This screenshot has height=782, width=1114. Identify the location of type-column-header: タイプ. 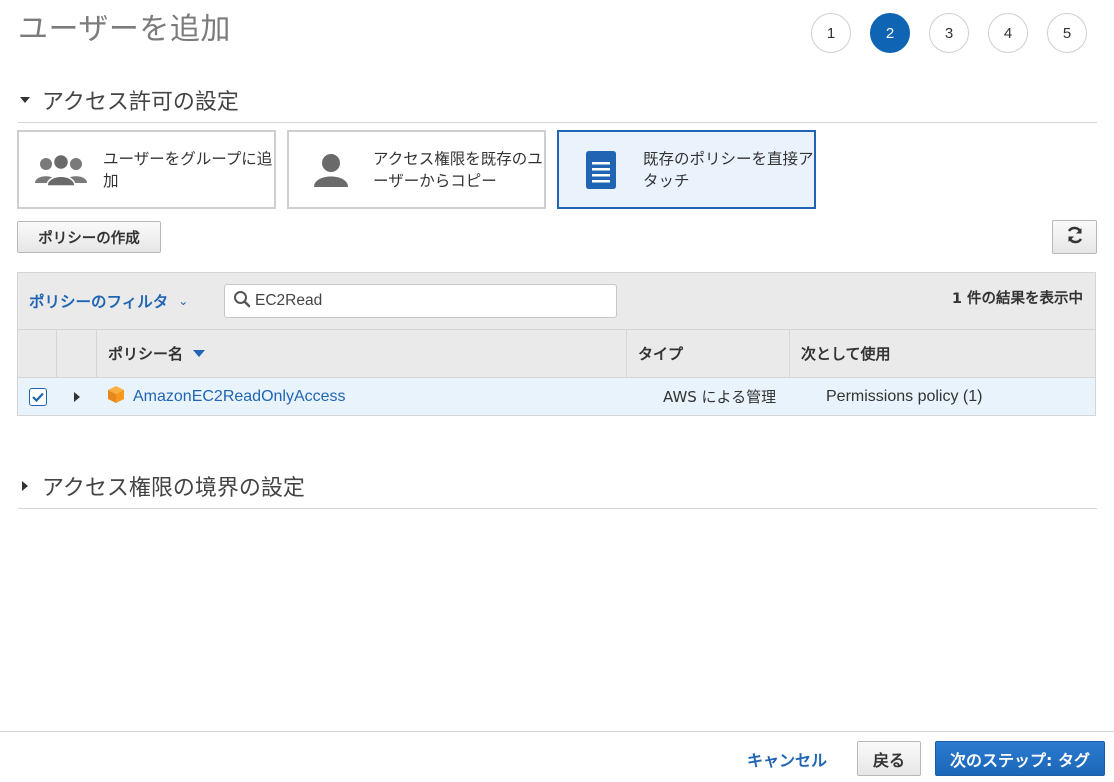
(708, 353).